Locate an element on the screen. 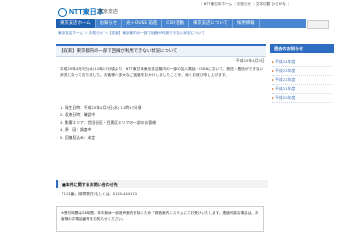 The width and height of the screenshot is (360, 240). sidebar-item-h21: 平成21年度 is located at coordinates (302, 89).